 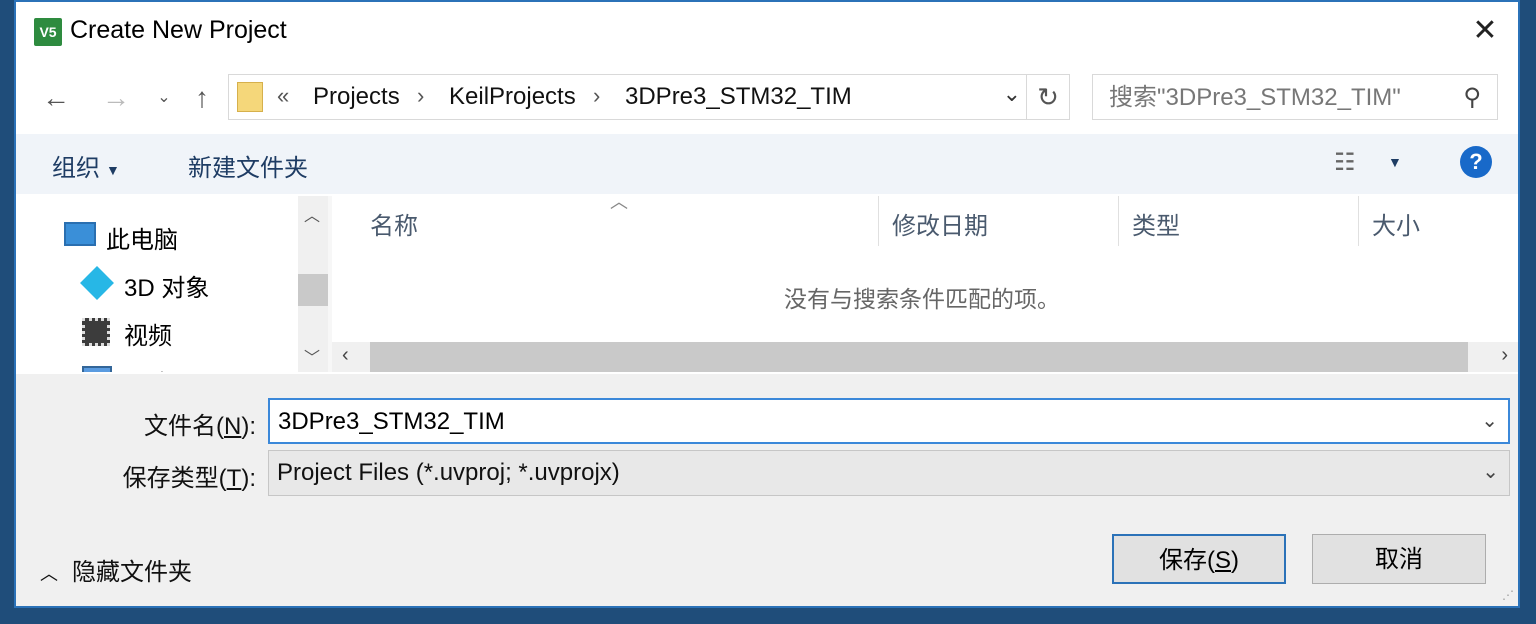 I want to click on filetype-label-end: ):, so click(x=248, y=478).